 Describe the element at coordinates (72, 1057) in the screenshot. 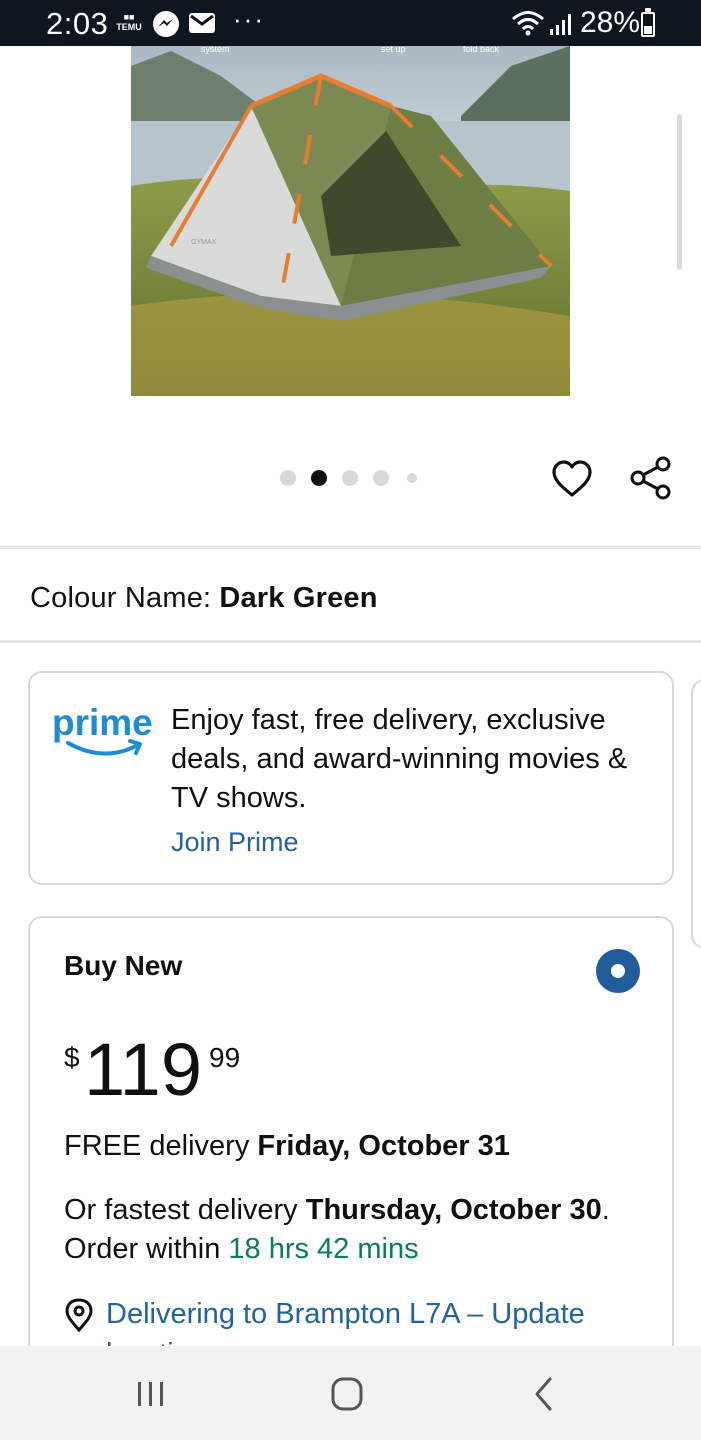

I see `price-symbol: $` at that location.